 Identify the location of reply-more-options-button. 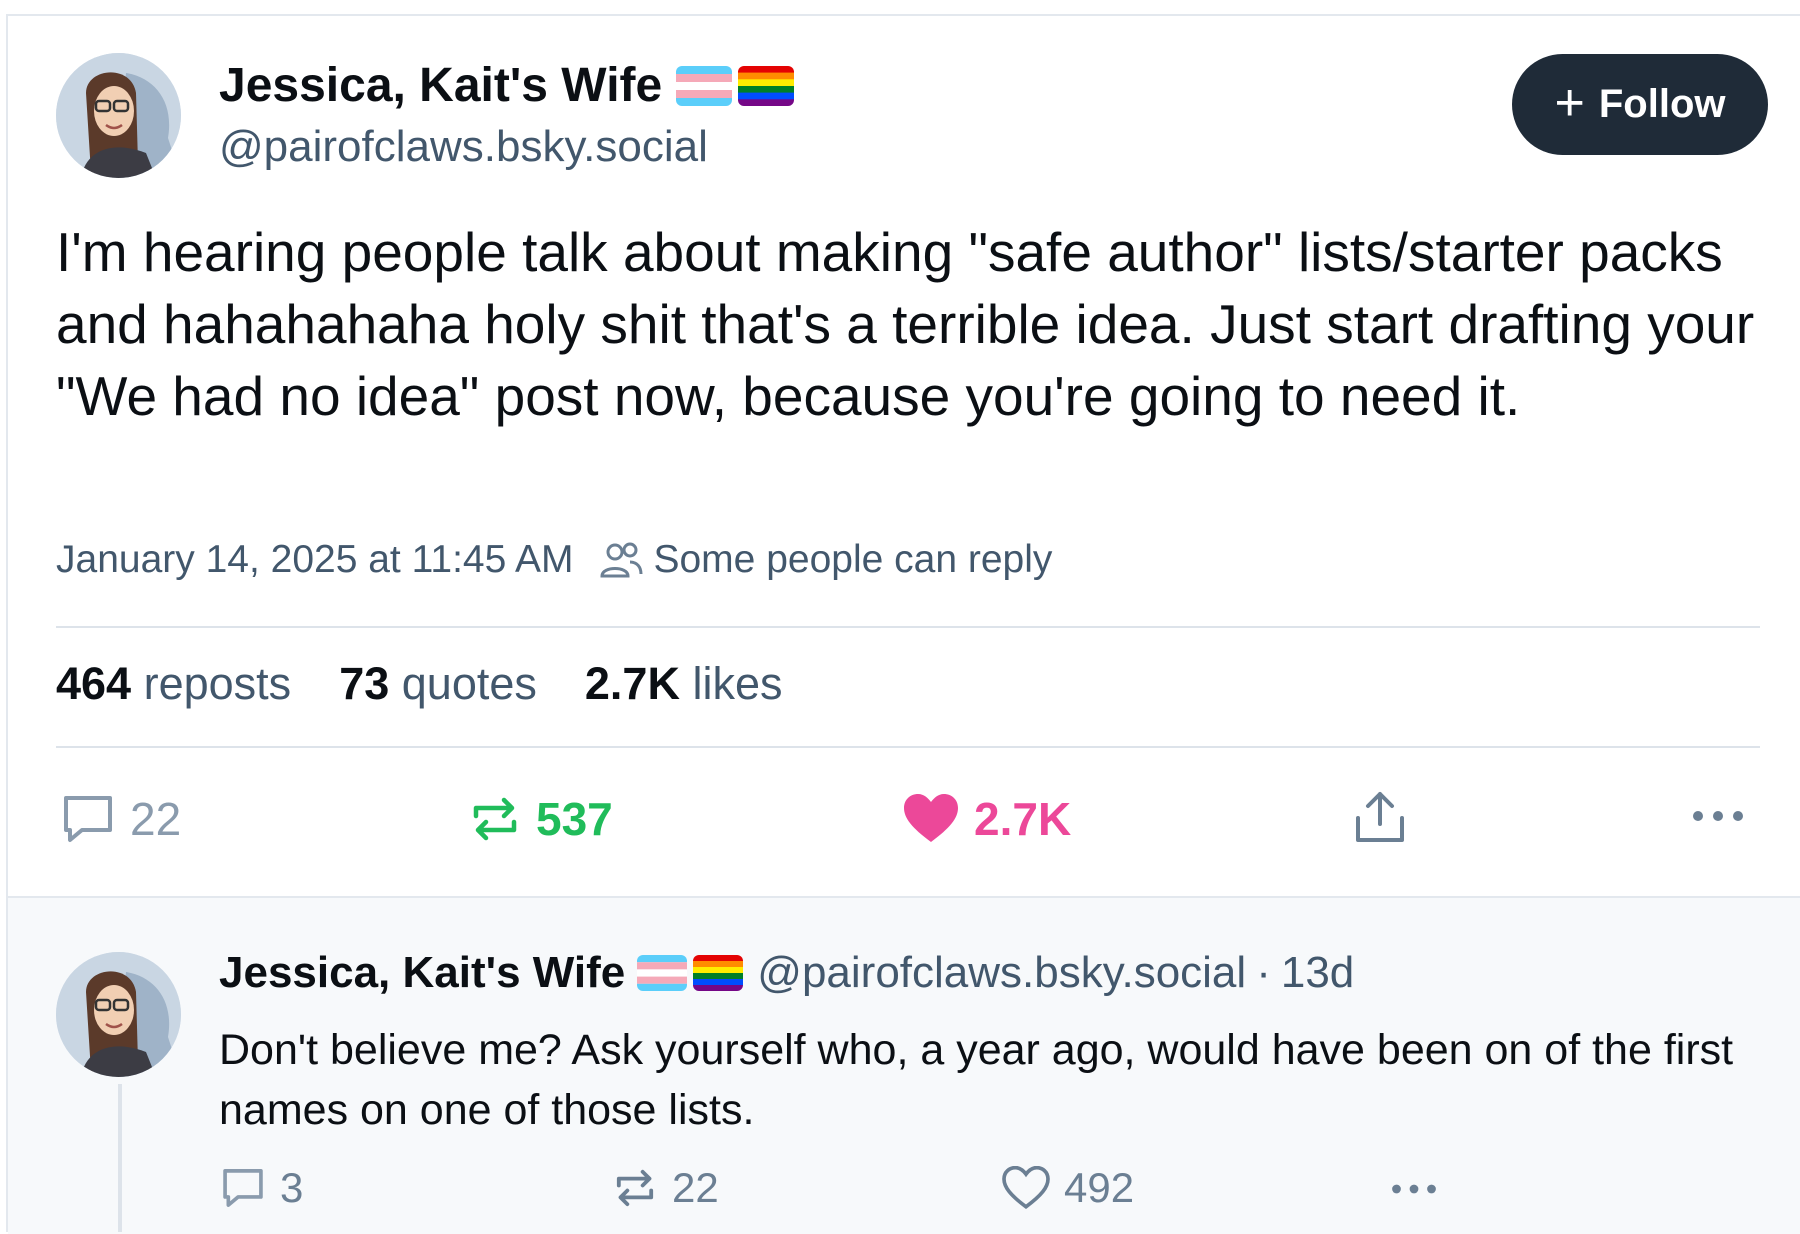
(1421, 1189).